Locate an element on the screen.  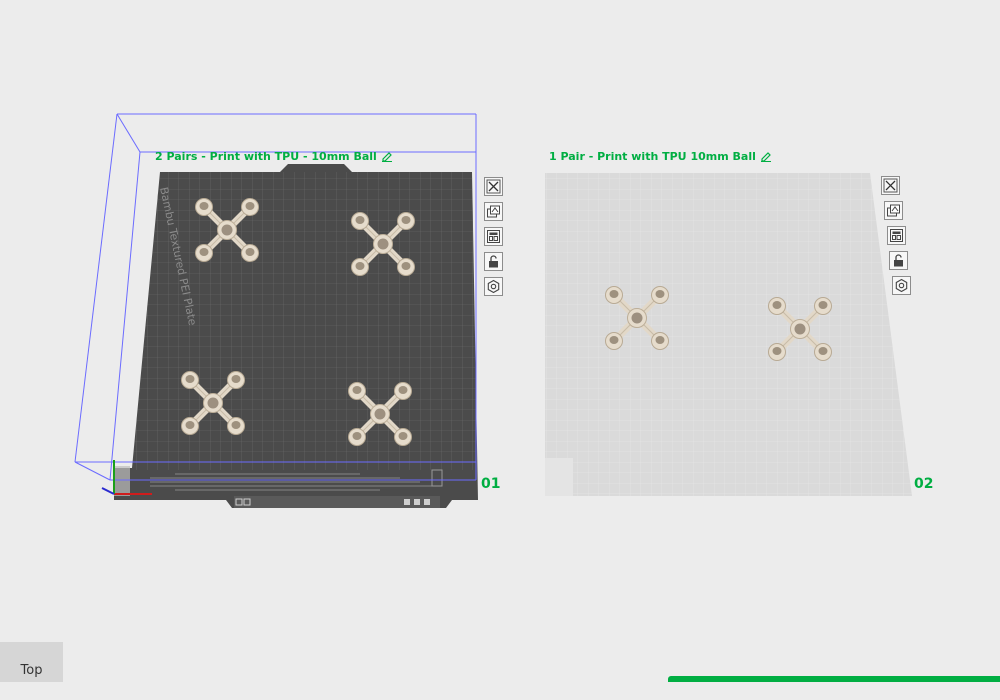
excluded-region is located at coordinates (122, 481).